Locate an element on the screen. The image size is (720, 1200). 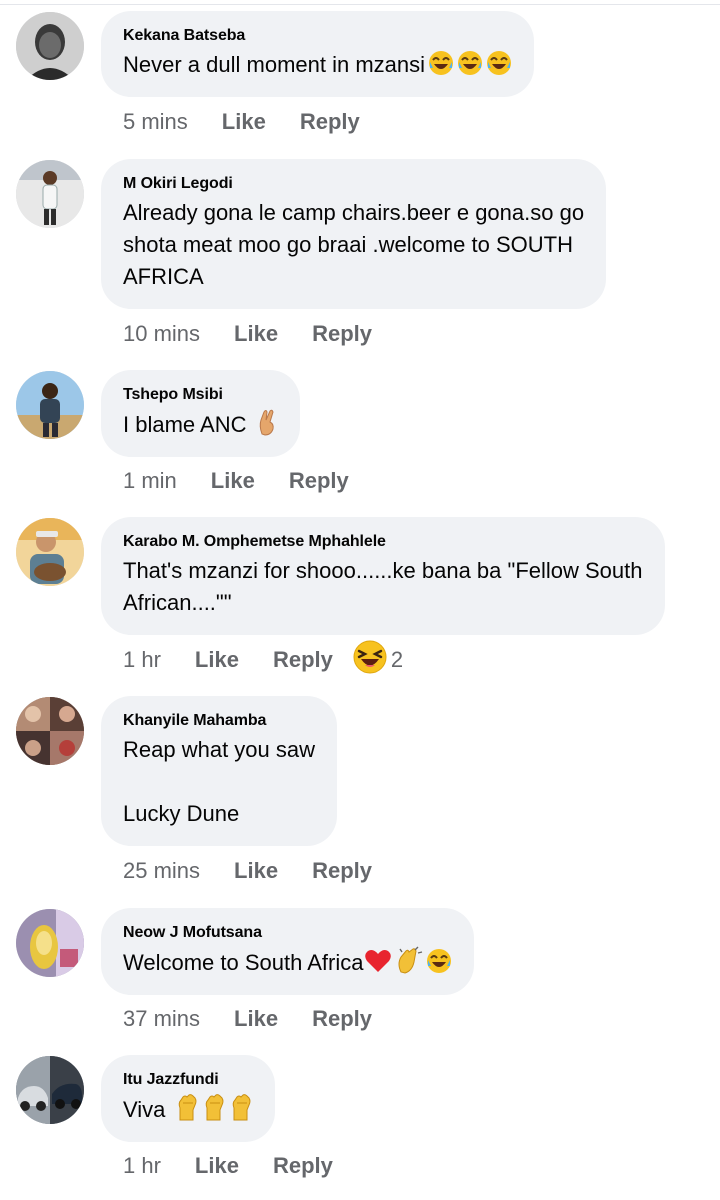
clapping-hands-icon is located at coordinates (409, 960).